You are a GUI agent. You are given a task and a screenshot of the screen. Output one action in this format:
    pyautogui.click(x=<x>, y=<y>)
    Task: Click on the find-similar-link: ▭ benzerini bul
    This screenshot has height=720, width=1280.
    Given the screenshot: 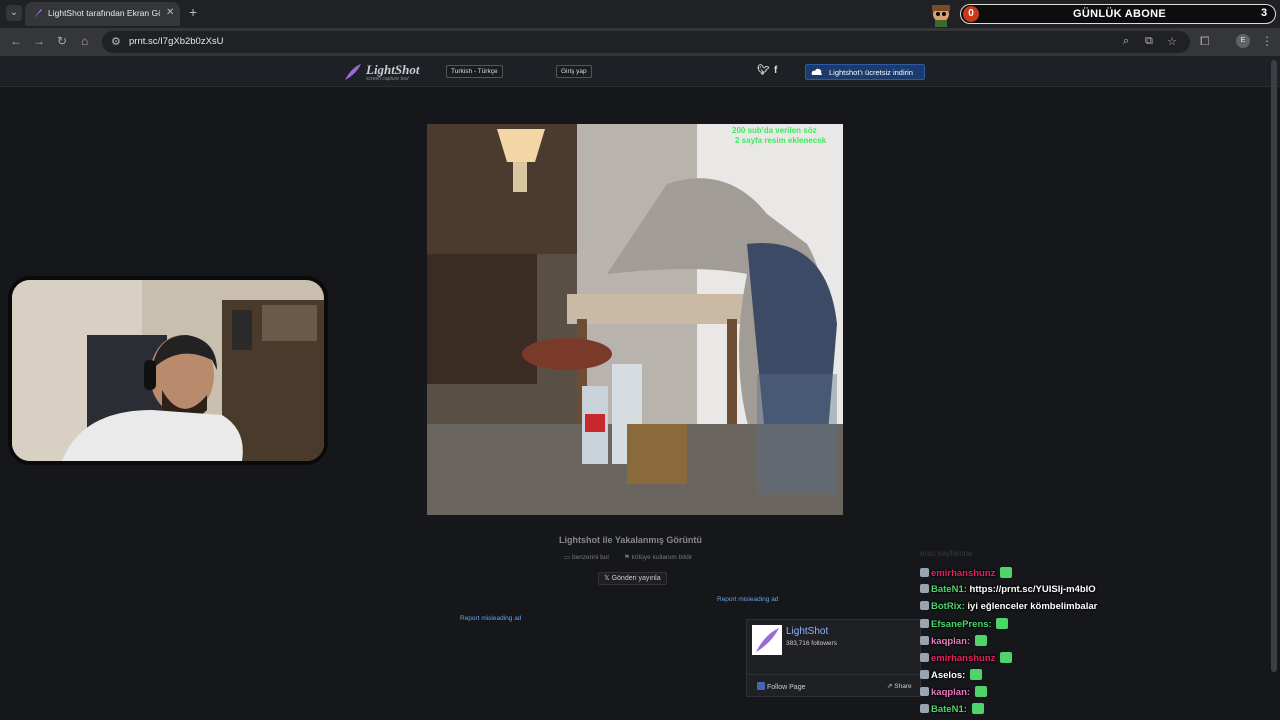 What is the action you would take?
    pyautogui.click(x=586, y=557)
    